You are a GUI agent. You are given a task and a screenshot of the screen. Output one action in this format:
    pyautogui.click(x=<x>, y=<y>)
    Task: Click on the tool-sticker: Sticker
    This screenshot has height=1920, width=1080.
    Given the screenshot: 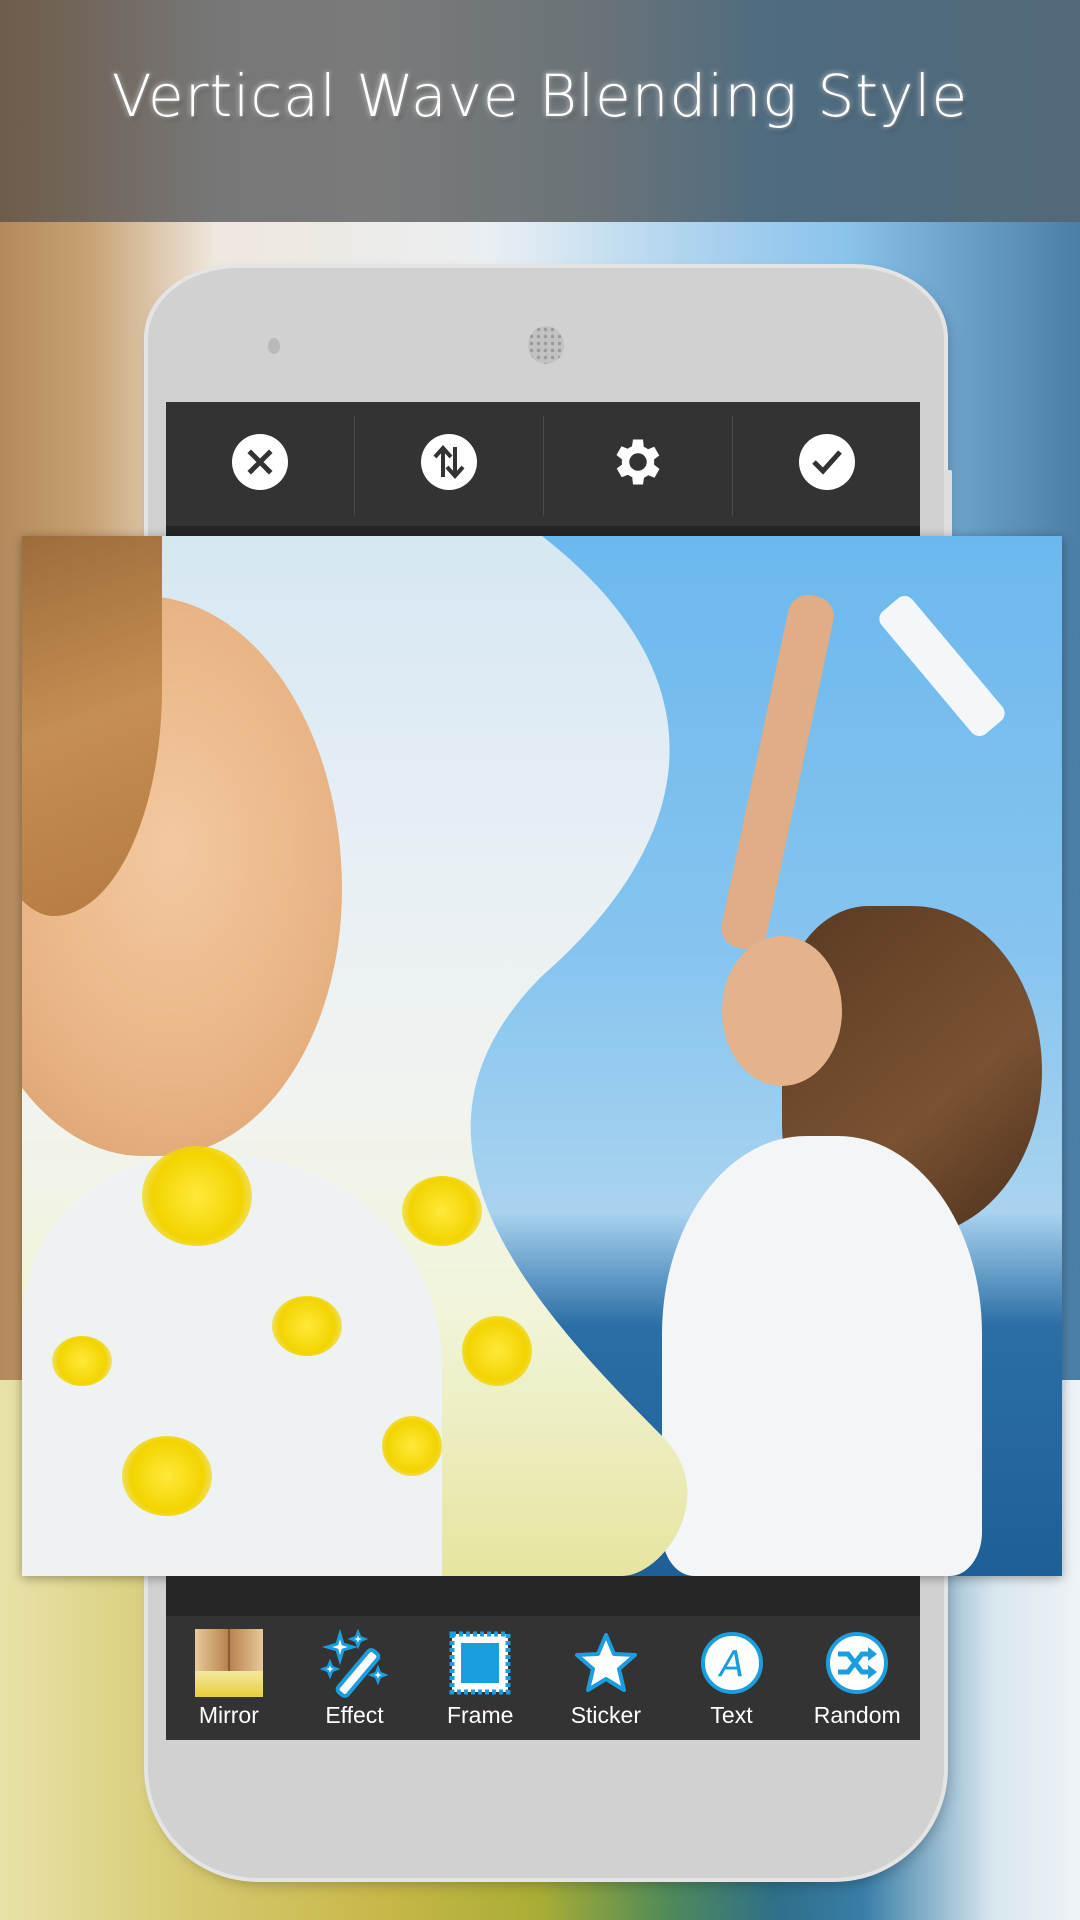 What is the action you would take?
    pyautogui.click(x=606, y=1678)
    